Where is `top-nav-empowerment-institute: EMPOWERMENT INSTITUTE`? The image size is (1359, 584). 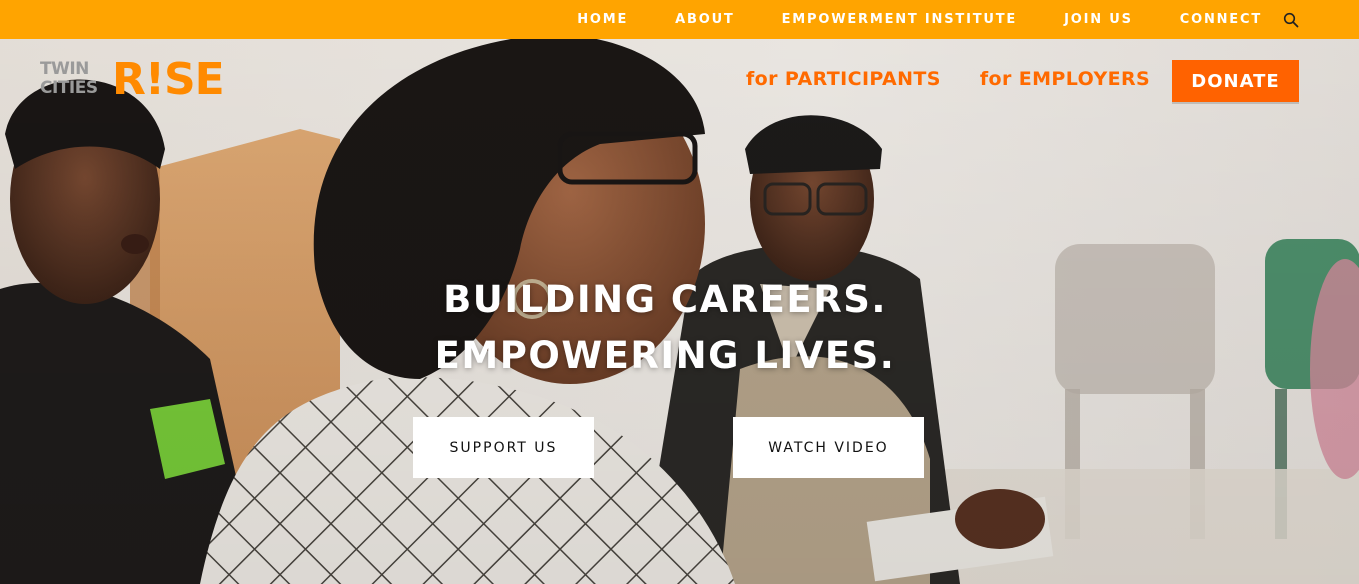 top-nav-empowerment-institute: EMPOWERMENT INSTITUTE is located at coordinates (899, 19).